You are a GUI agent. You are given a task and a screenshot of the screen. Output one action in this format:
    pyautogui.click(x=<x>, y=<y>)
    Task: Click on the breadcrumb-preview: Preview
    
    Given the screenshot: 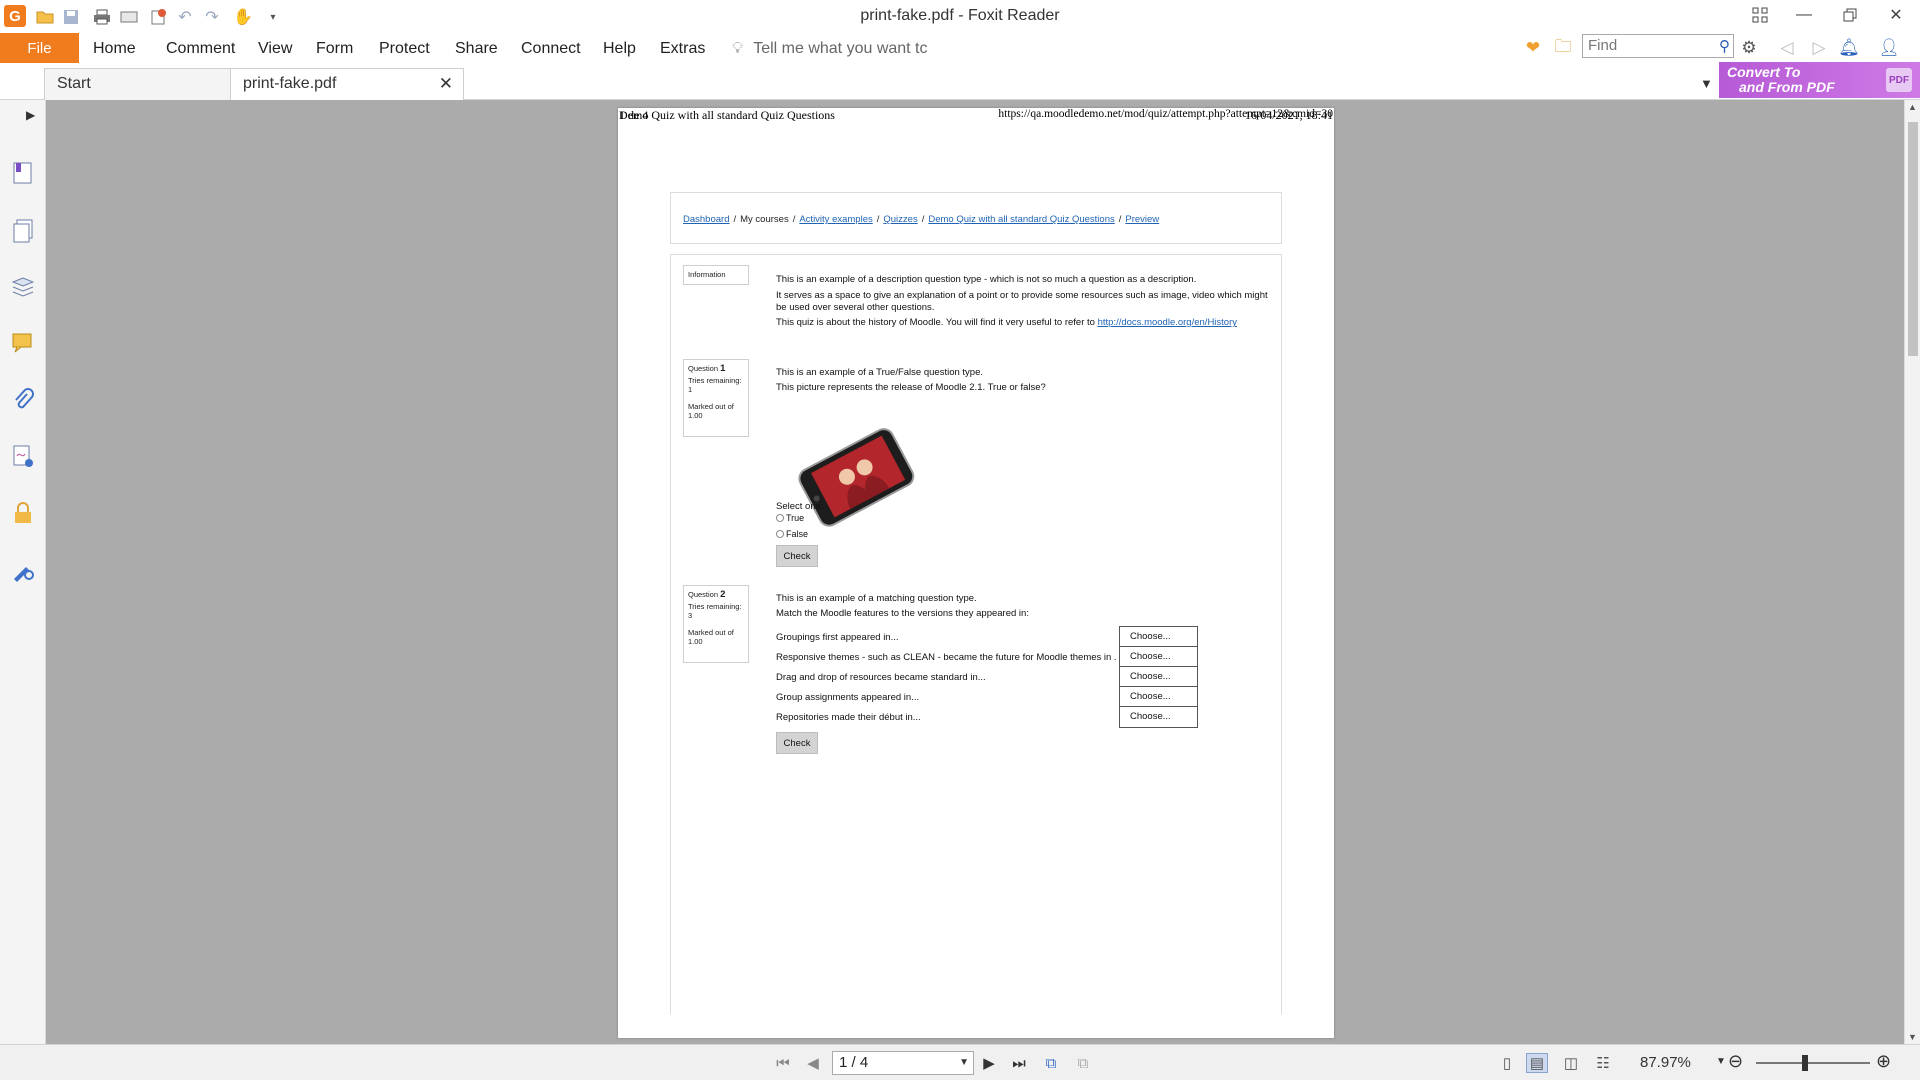 What is the action you would take?
    pyautogui.click(x=1142, y=219)
    